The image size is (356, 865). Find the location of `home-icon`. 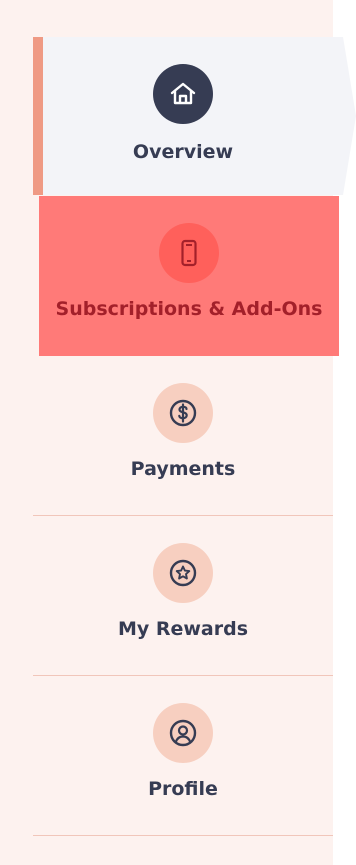

home-icon is located at coordinates (183, 93).